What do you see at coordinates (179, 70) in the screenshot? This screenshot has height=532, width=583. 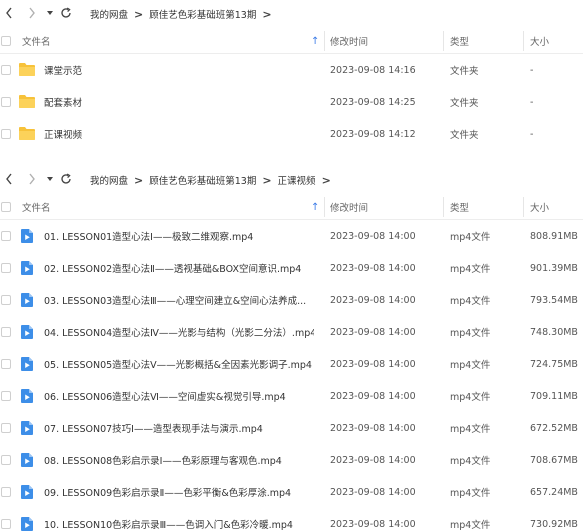 I see `file-name: 课堂示范` at bounding box center [179, 70].